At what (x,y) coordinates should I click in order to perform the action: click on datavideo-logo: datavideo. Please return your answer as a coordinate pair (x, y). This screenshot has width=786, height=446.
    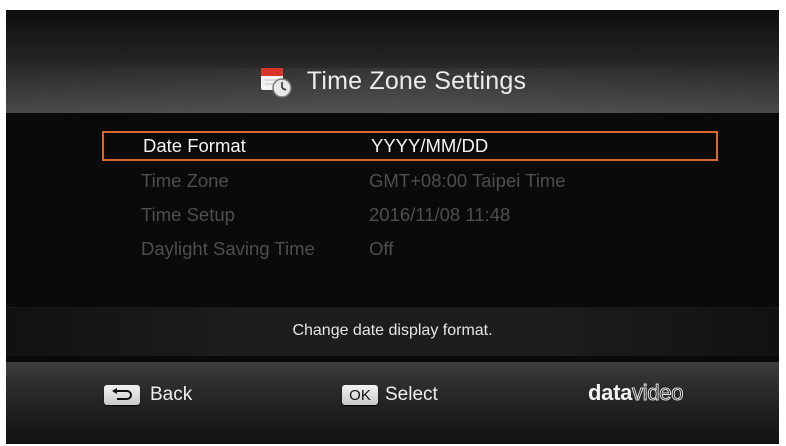
    Looking at the image, I should click on (636, 393).